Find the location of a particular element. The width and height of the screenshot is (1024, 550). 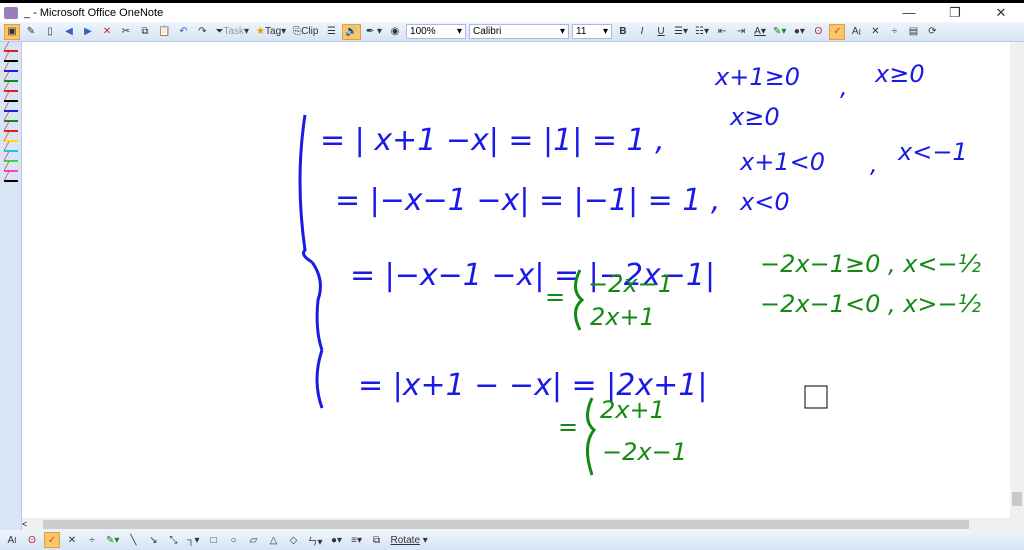

forward-icon: ▶ is located at coordinates (88, 32).